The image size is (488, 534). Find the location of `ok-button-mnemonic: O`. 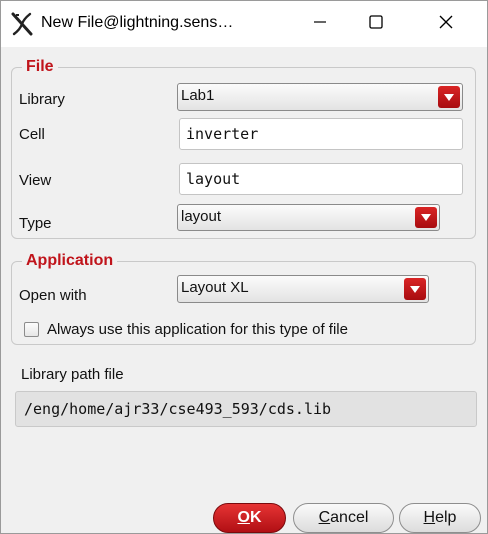

ok-button-mnemonic: O is located at coordinates (243, 517).